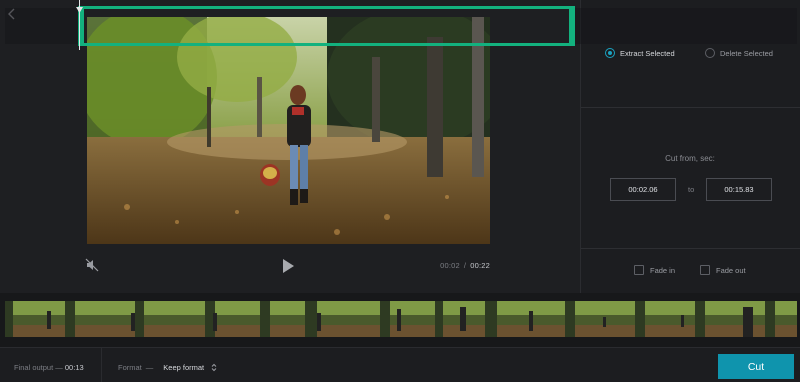  I want to click on cut-from-label: Cut from, sec:, so click(690, 158).